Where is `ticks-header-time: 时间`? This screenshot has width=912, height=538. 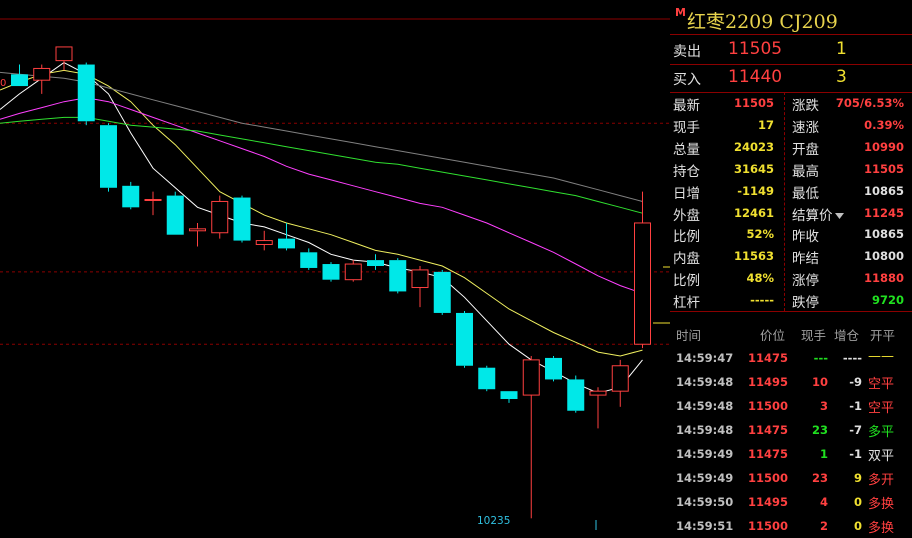
ticks-header-time: 时间 is located at coordinates (689, 335).